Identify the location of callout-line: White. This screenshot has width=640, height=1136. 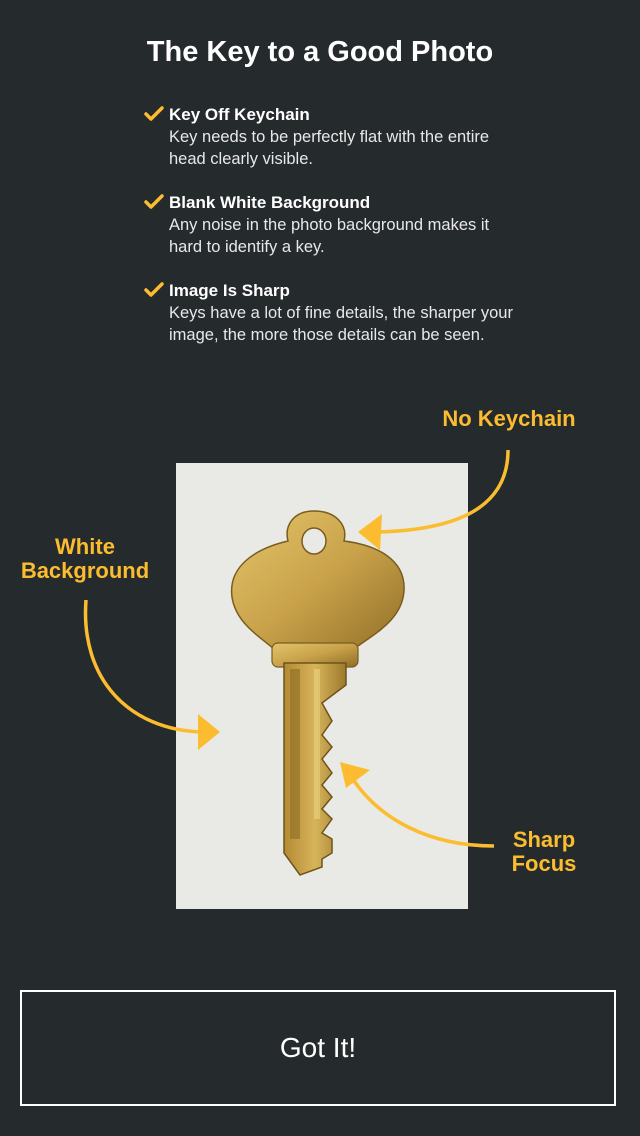
(85, 546).